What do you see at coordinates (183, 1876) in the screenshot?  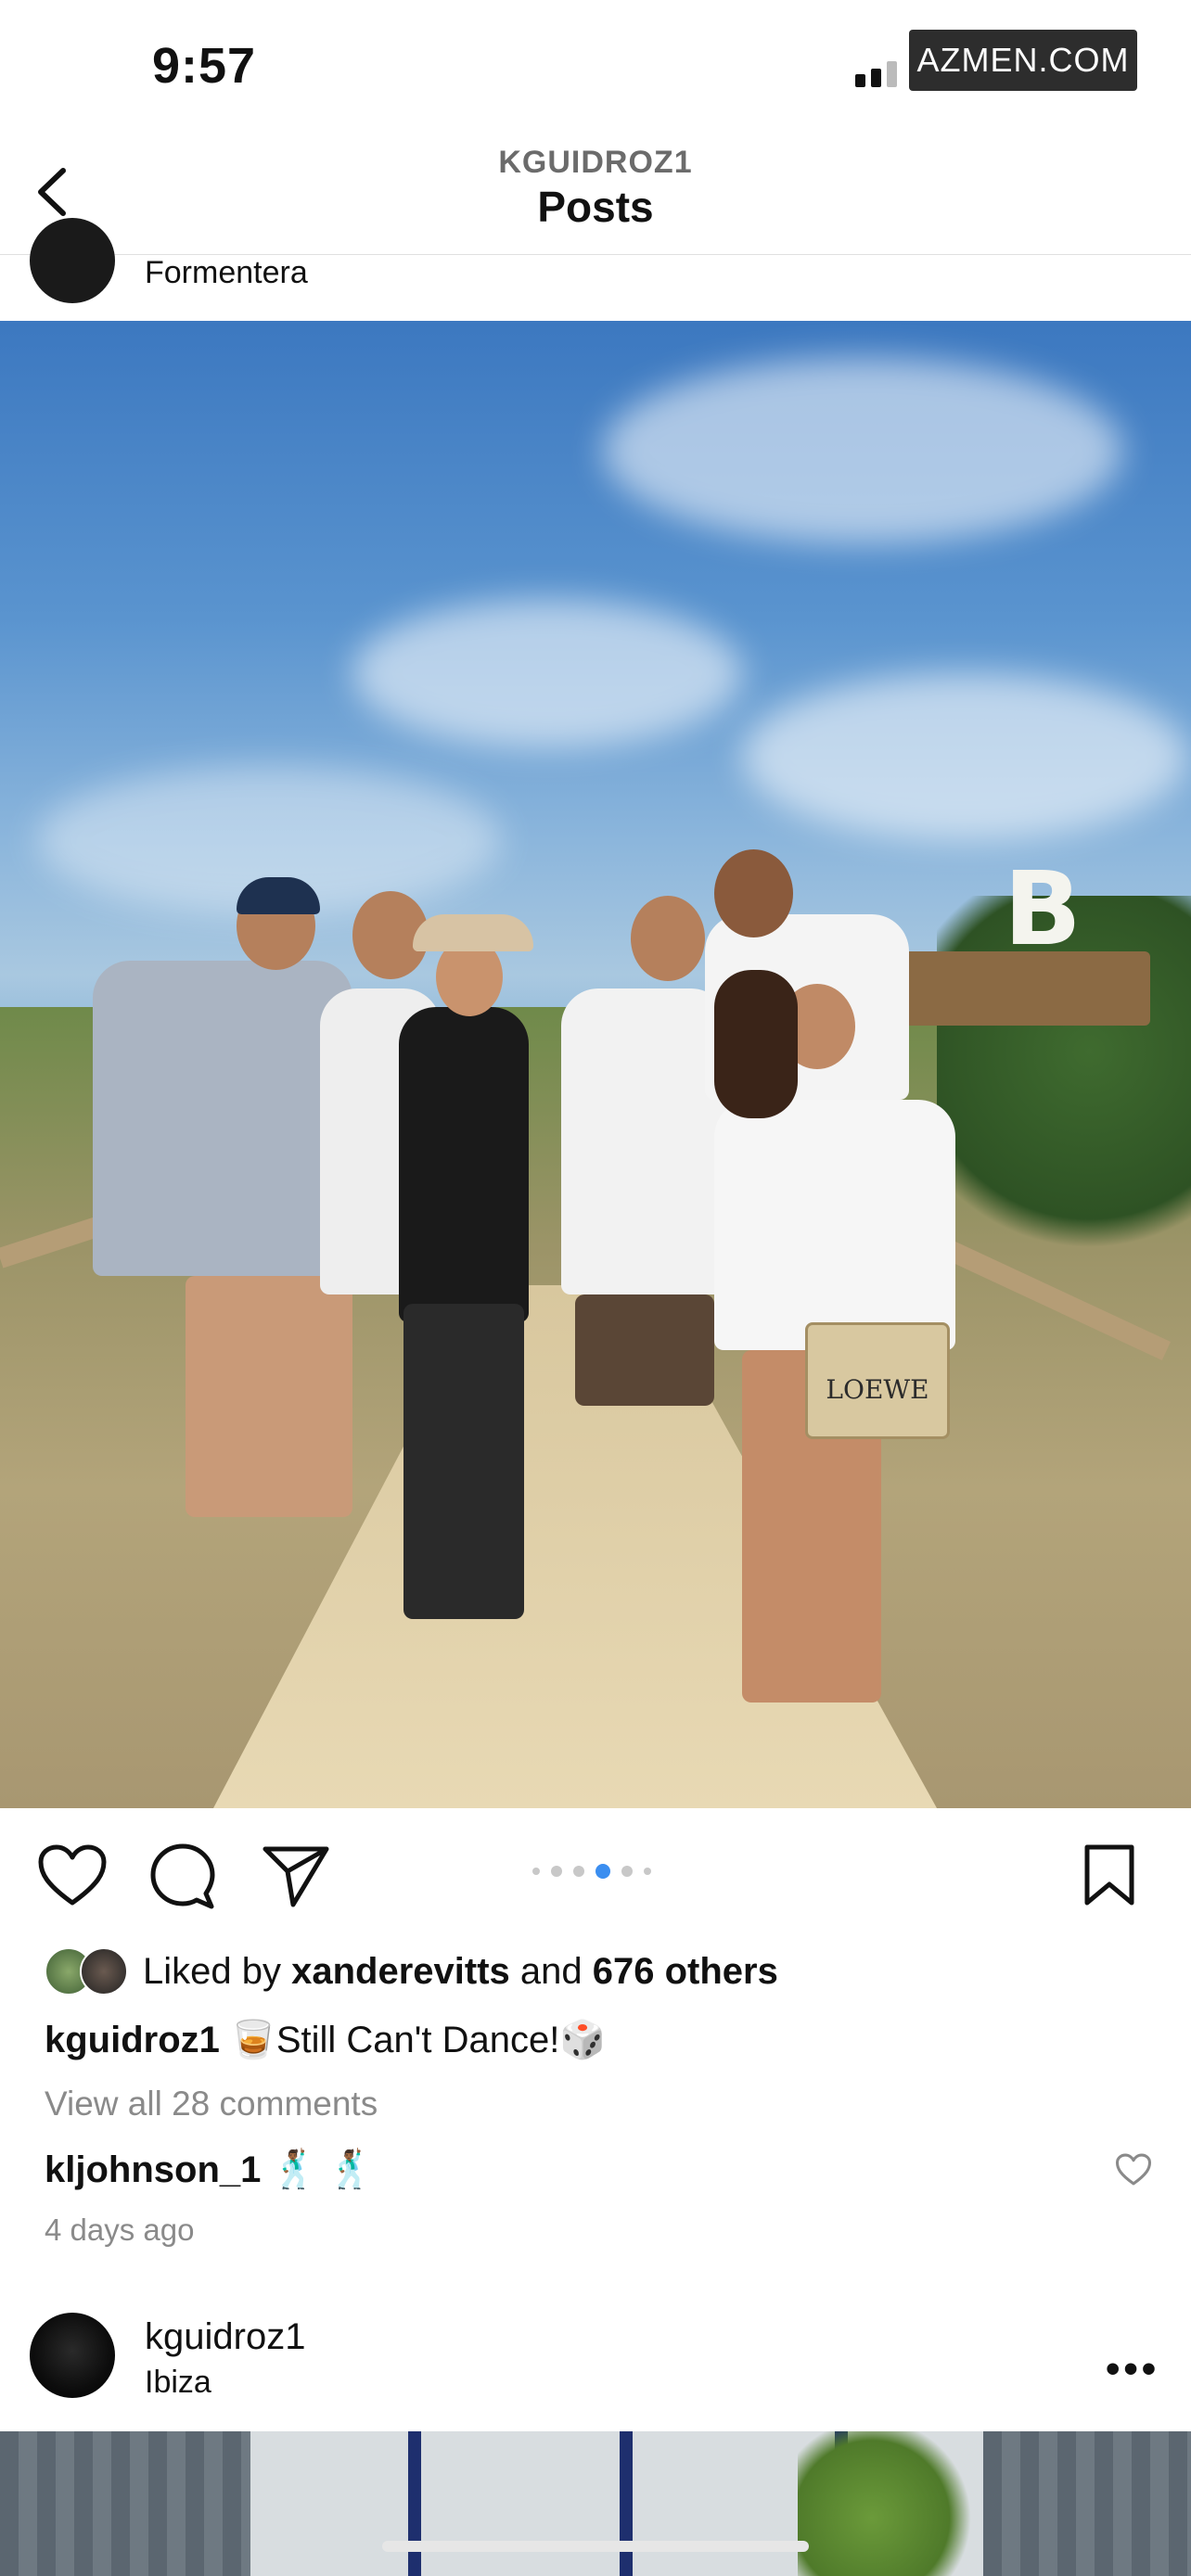 I see `comment-bubble-icon` at bounding box center [183, 1876].